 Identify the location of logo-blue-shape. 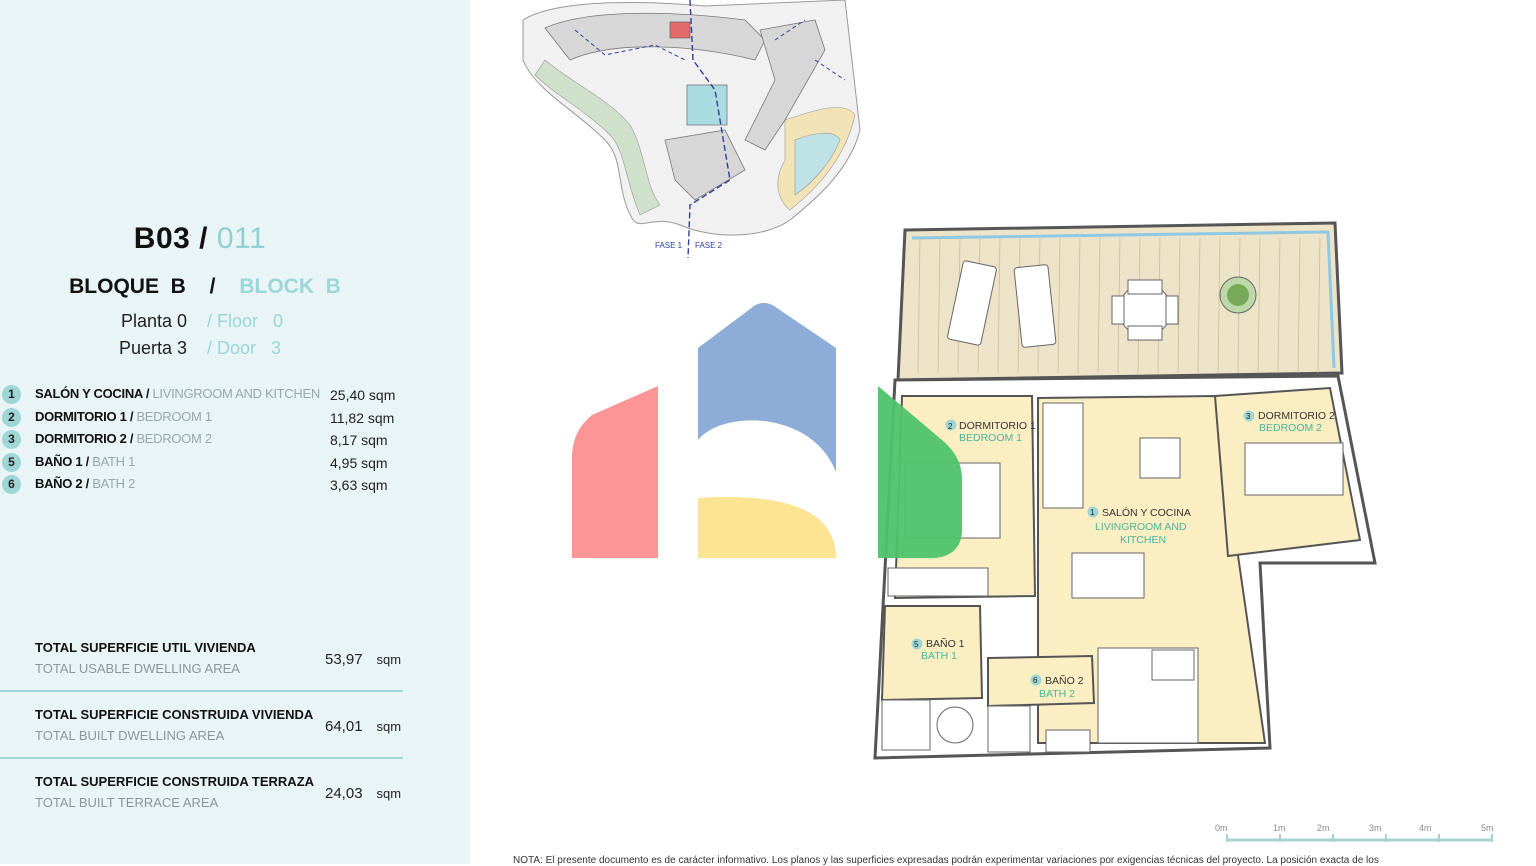
(767, 387).